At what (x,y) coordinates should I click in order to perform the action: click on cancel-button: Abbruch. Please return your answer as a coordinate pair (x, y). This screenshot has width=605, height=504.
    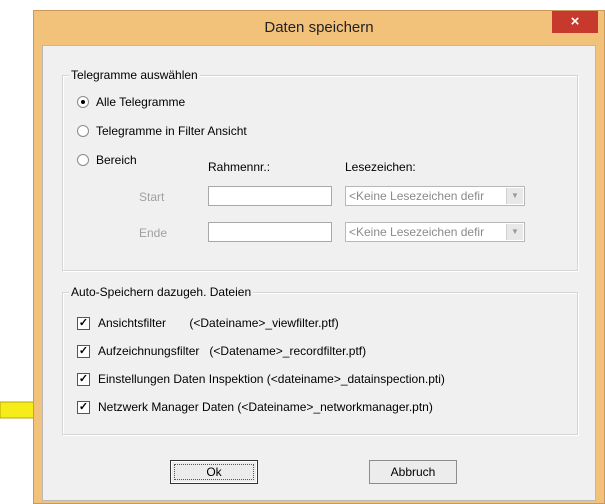
    Looking at the image, I should click on (413, 472).